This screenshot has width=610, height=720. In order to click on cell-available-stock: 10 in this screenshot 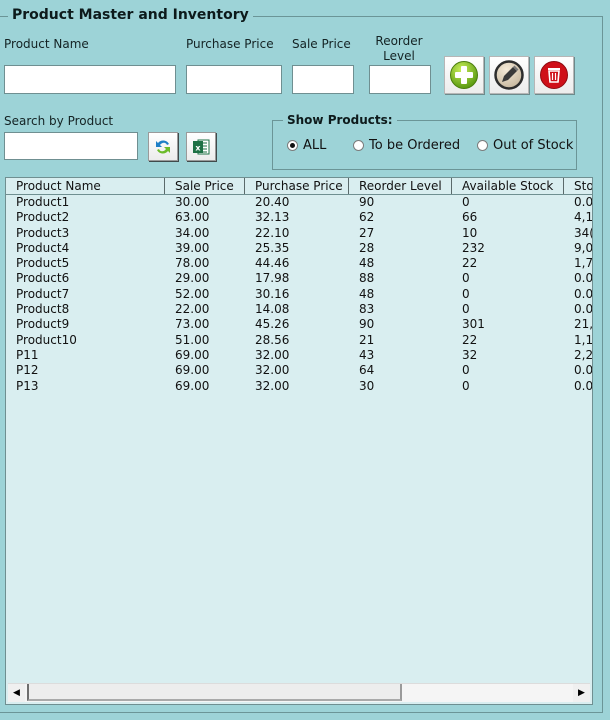, I will do `click(470, 232)`.